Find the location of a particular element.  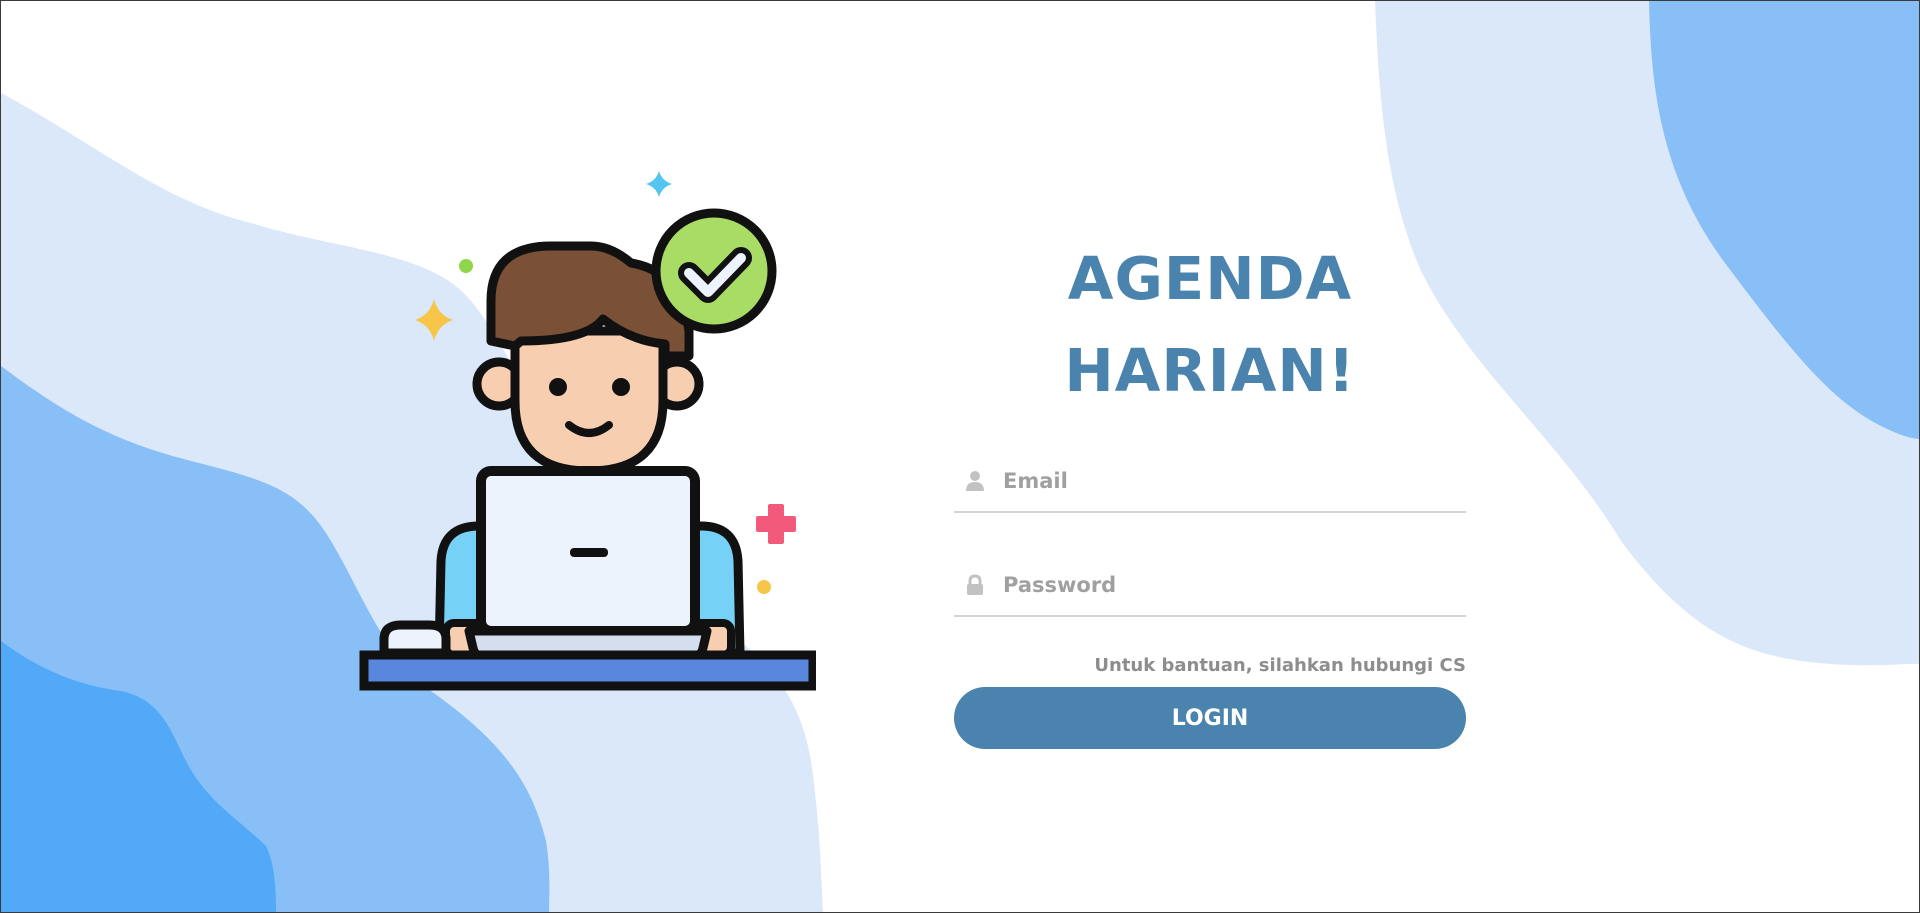

face is located at coordinates (589, 401).